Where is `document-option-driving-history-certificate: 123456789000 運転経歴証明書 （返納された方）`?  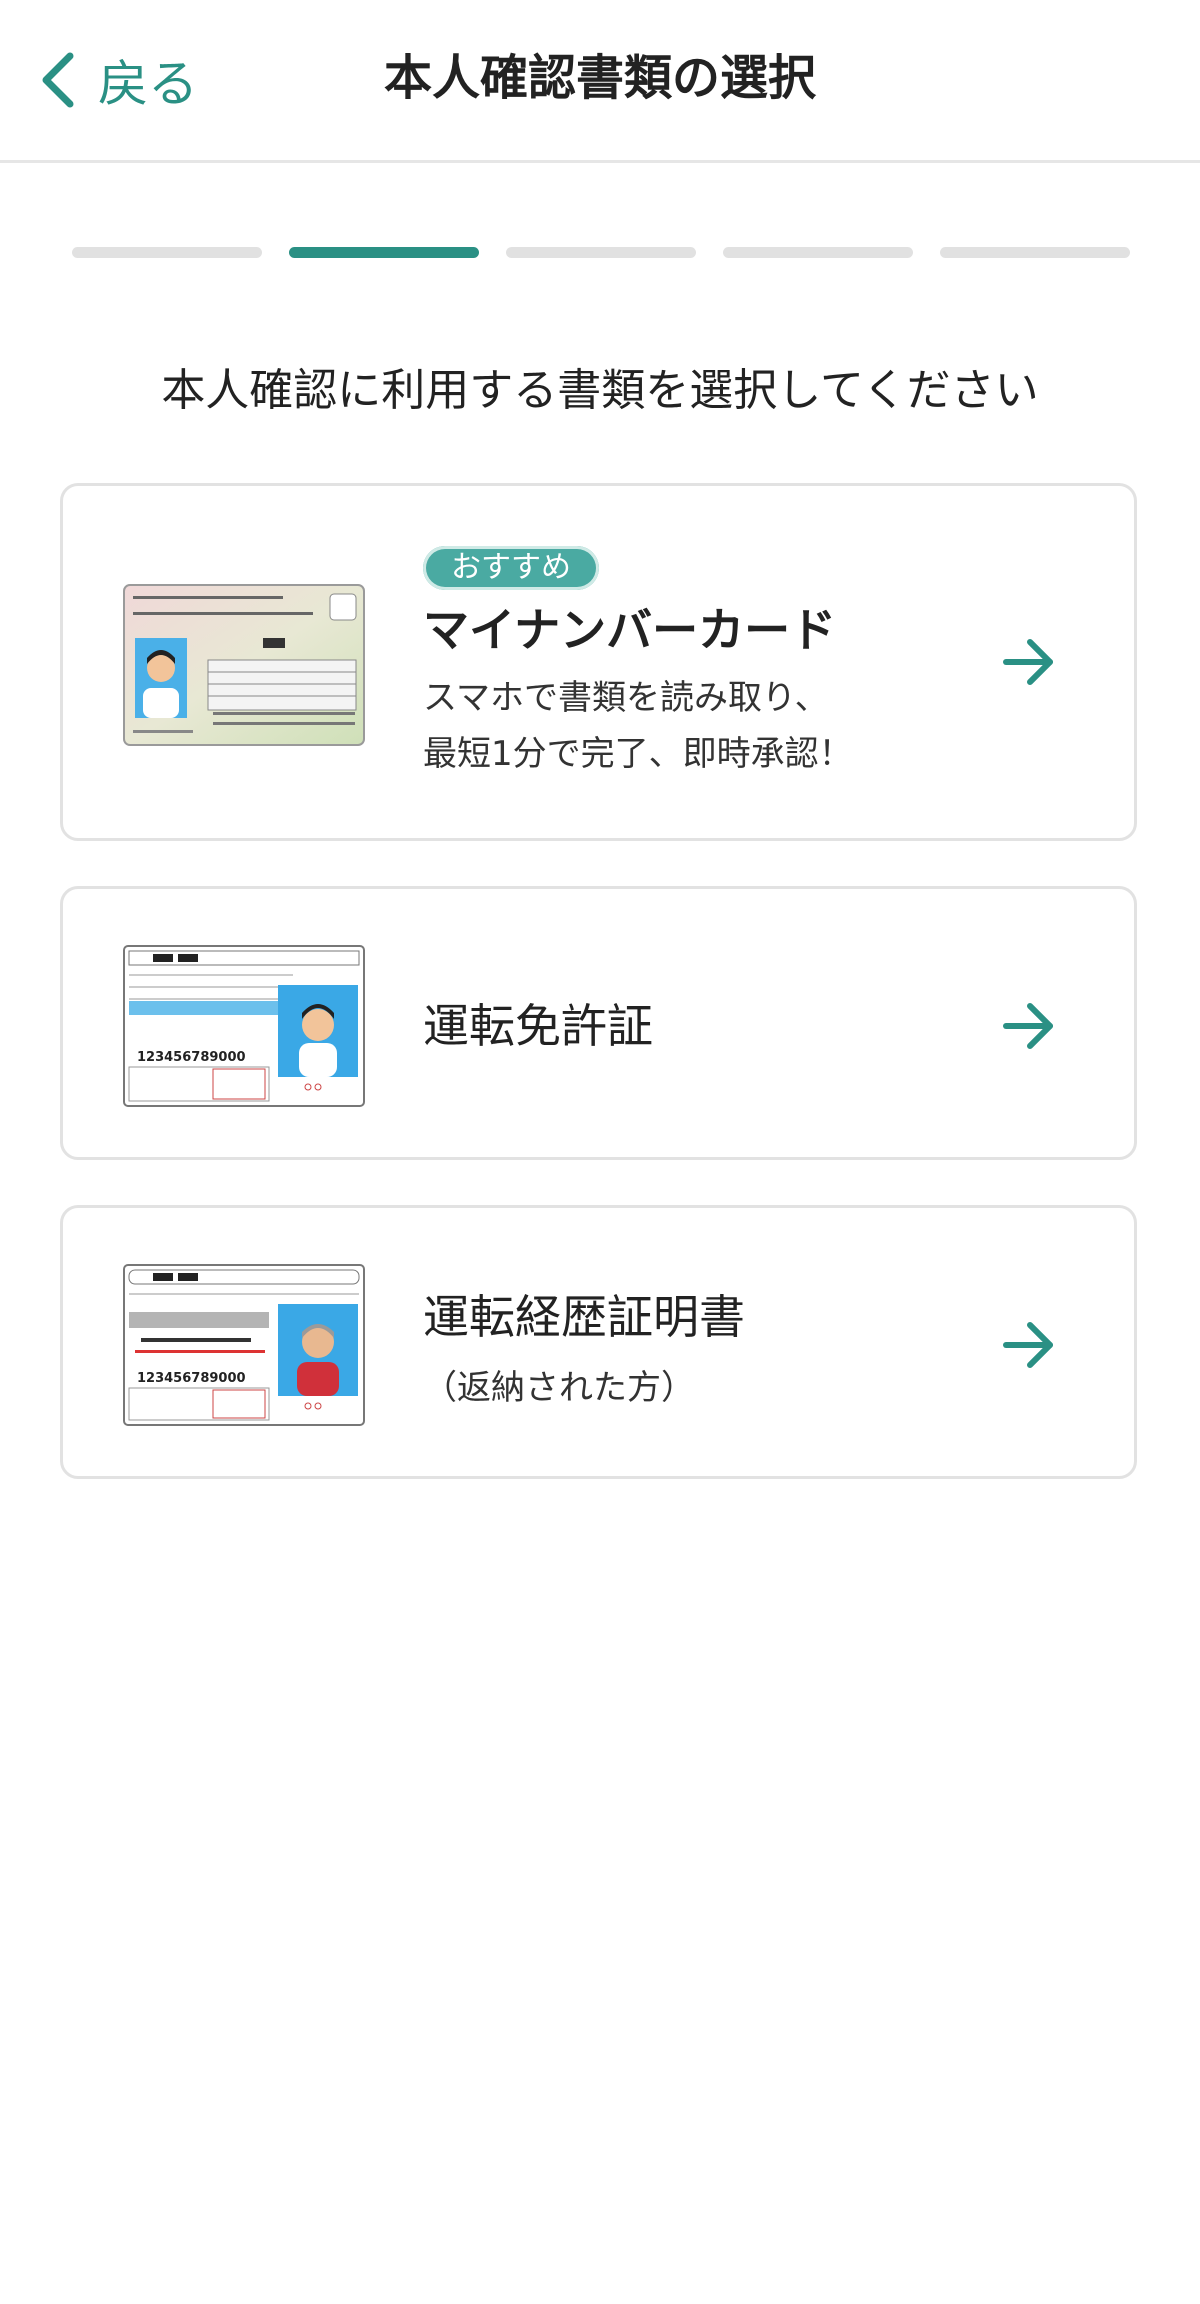 document-option-driving-history-certificate: 123456789000 運転経歴証明書 （返納された方） is located at coordinates (598, 1342).